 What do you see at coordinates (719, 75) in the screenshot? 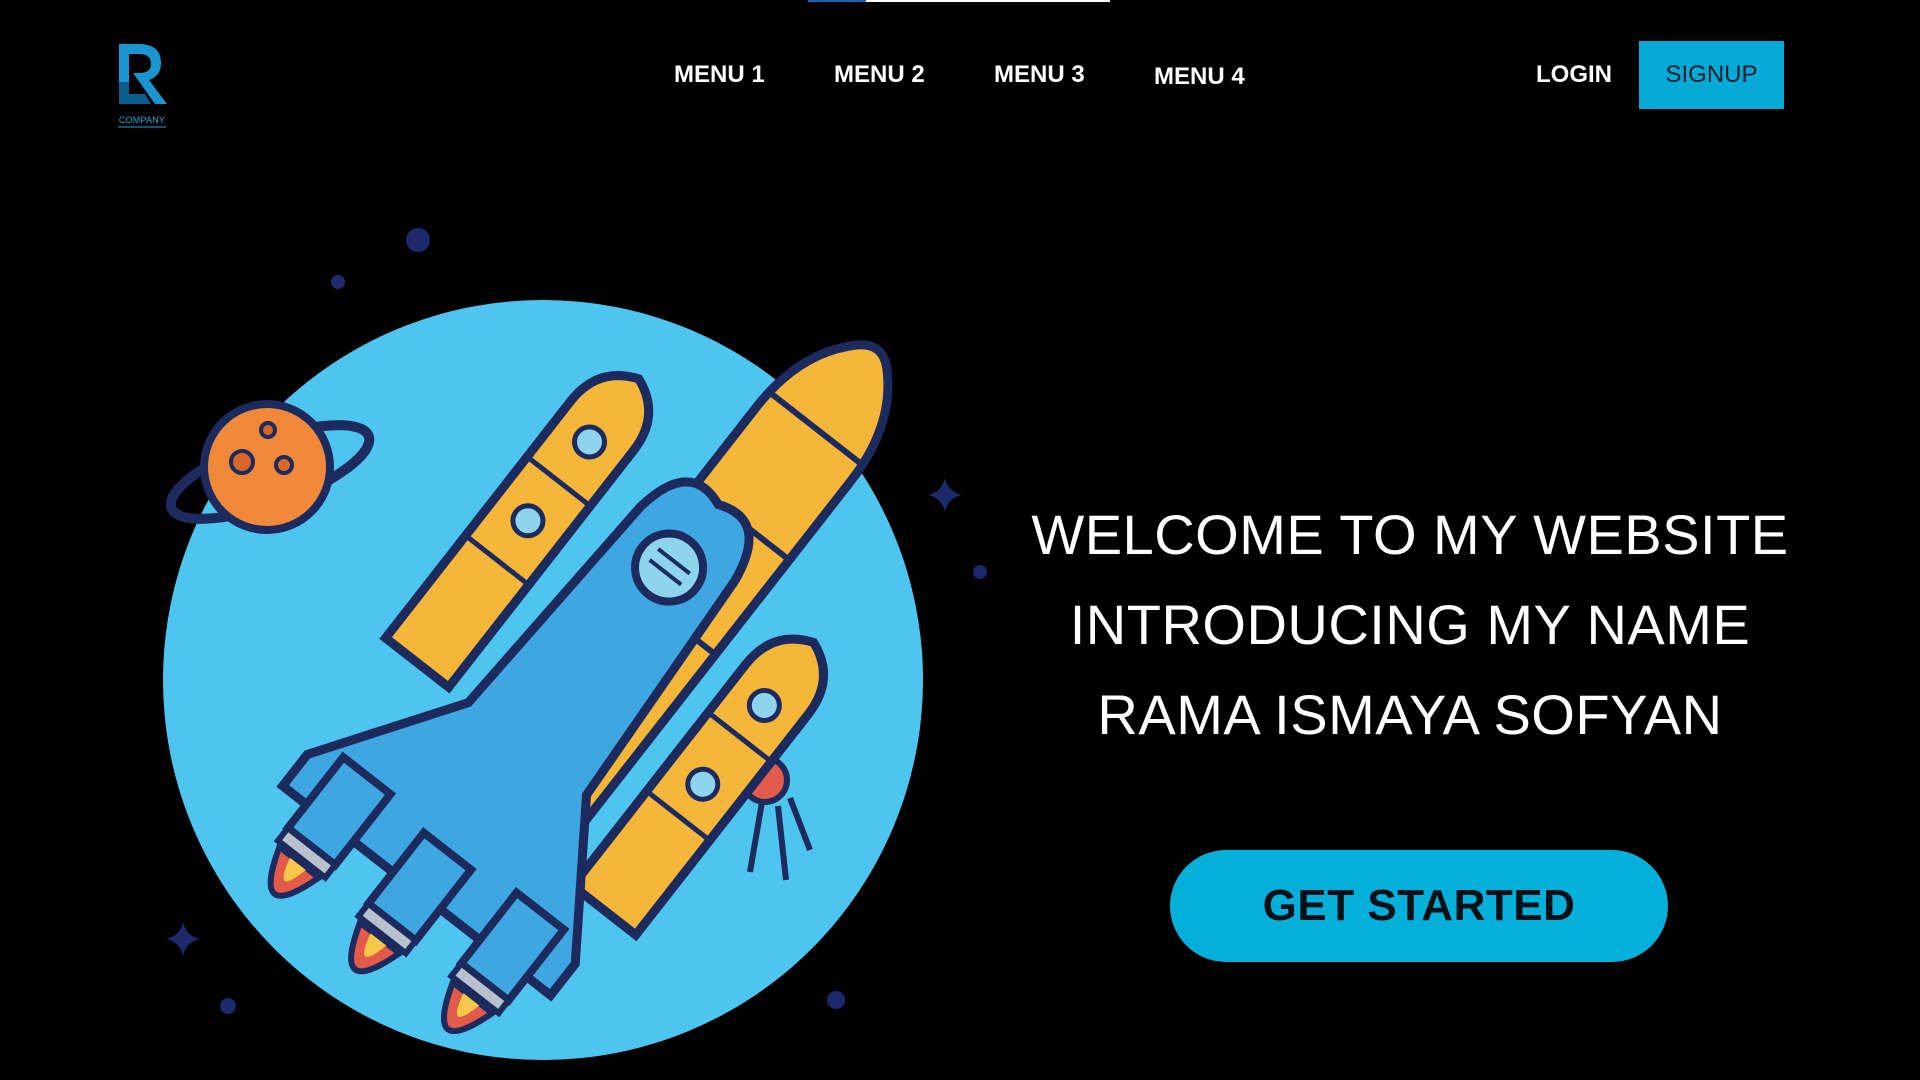
I see `nav-item-menu-1: MENU 1` at bounding box center [719, 75].